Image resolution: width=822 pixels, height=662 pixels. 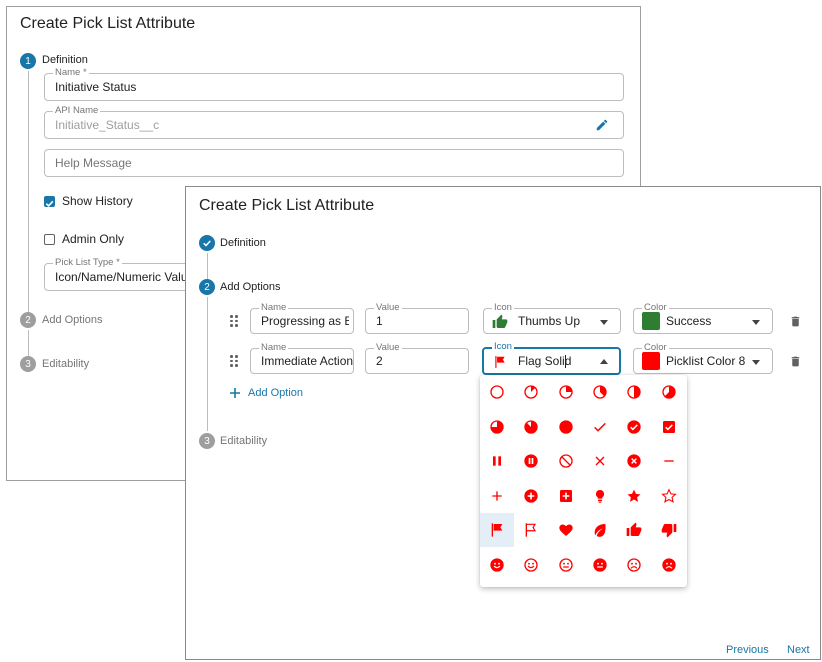 I want to click on icon-option-plus-square, so click(x=566, y=496).